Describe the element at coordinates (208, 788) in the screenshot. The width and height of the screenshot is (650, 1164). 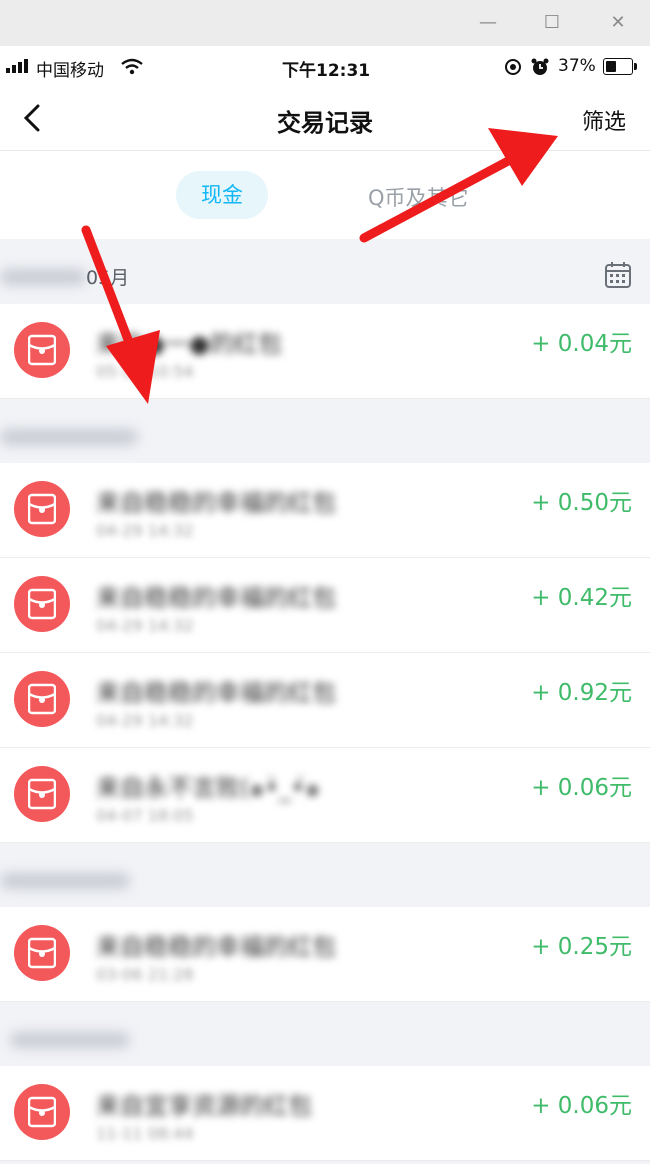
I see `transaction-title: 来自永不言败(๑•̀_•́๑` at that location.